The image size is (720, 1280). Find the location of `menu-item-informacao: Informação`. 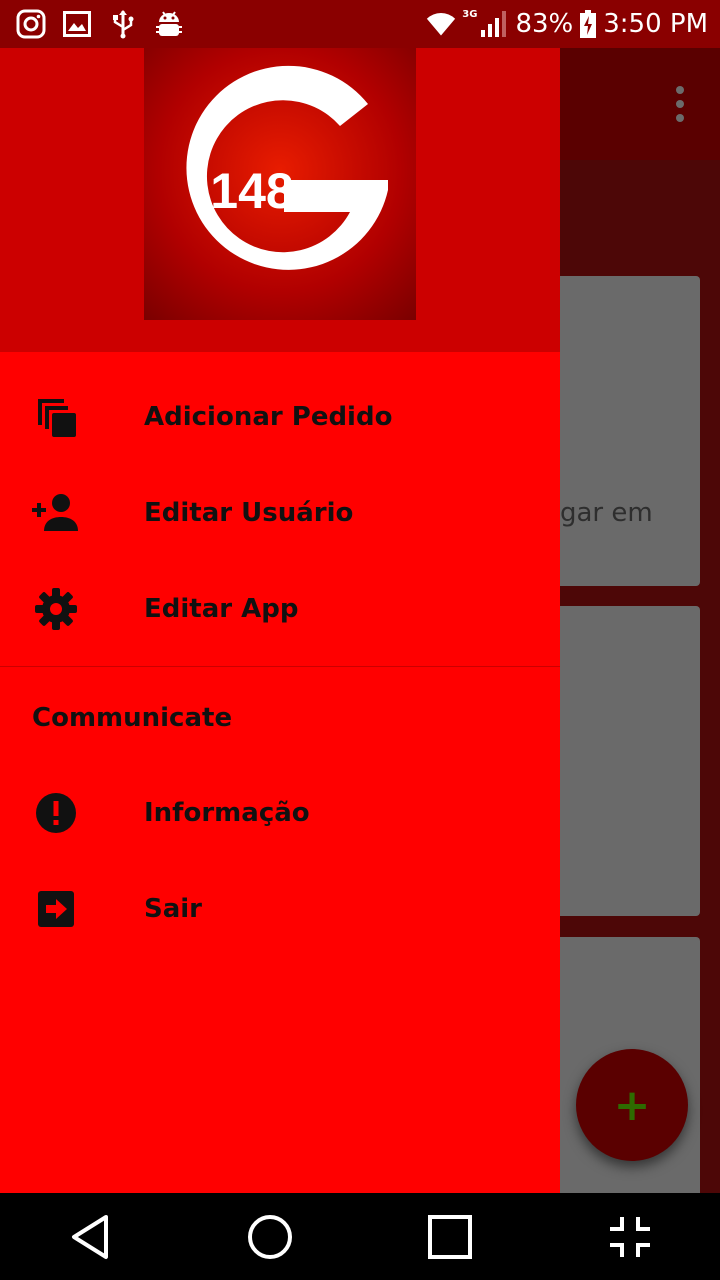

menu-item-informacao: Informação is located at coordinates (280, 813).